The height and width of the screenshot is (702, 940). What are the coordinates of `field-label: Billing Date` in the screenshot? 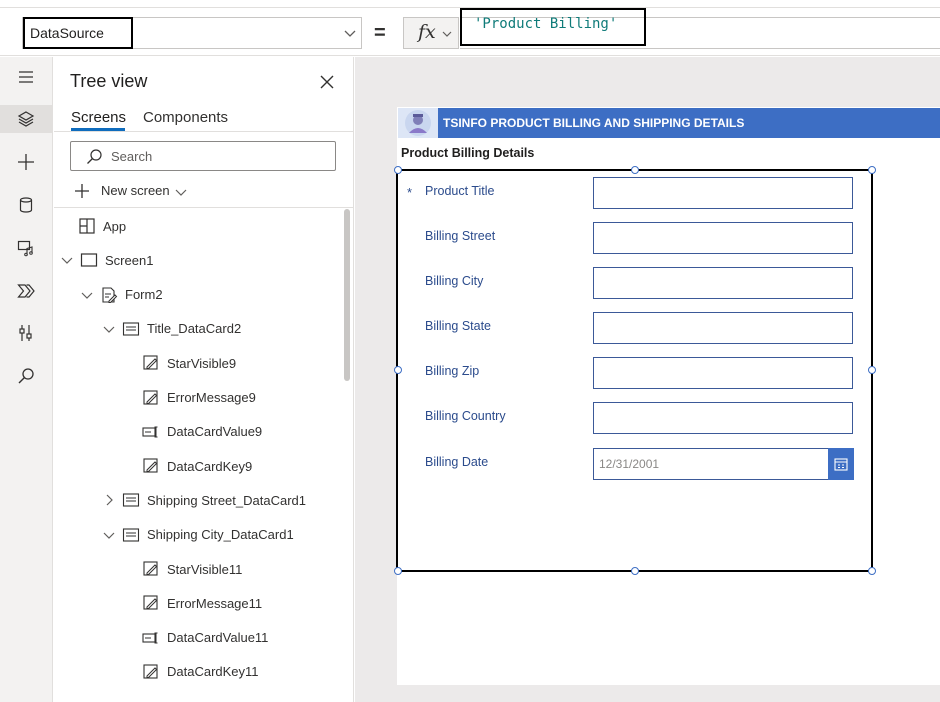 It's located at (457, 462).